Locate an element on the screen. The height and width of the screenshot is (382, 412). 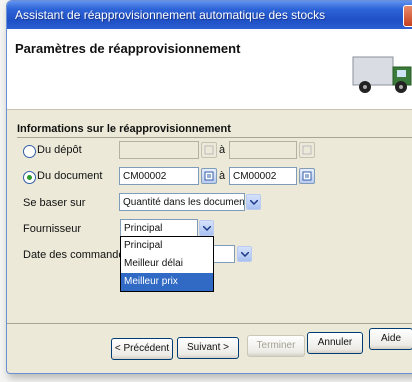
supplier-select-button is located at coordinates (206, 228).